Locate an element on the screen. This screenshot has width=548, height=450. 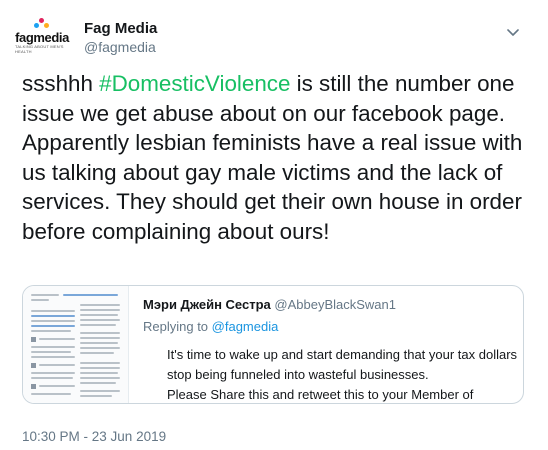
author-handle: @fagmedia is located at coordinates (120, 47).